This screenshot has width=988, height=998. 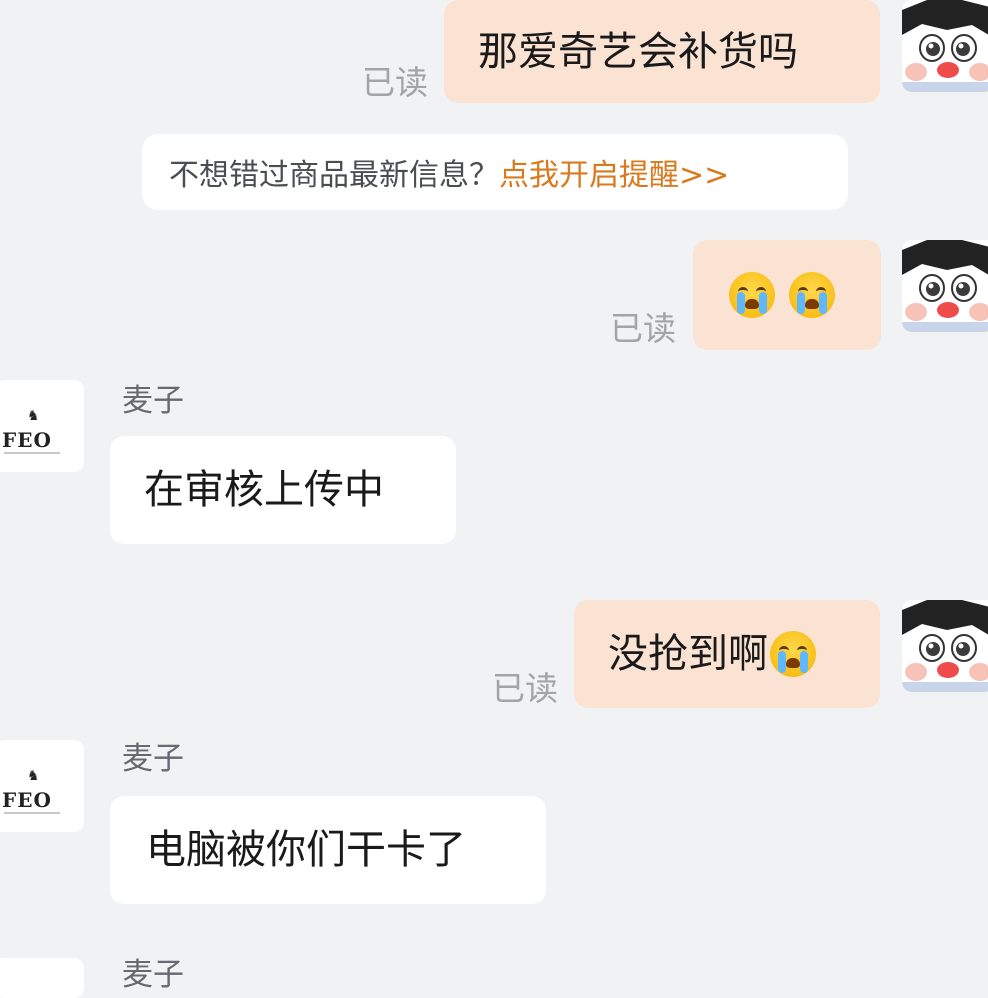 I want to click on message-text: 没抢到啊, so click(x=688, y=654).